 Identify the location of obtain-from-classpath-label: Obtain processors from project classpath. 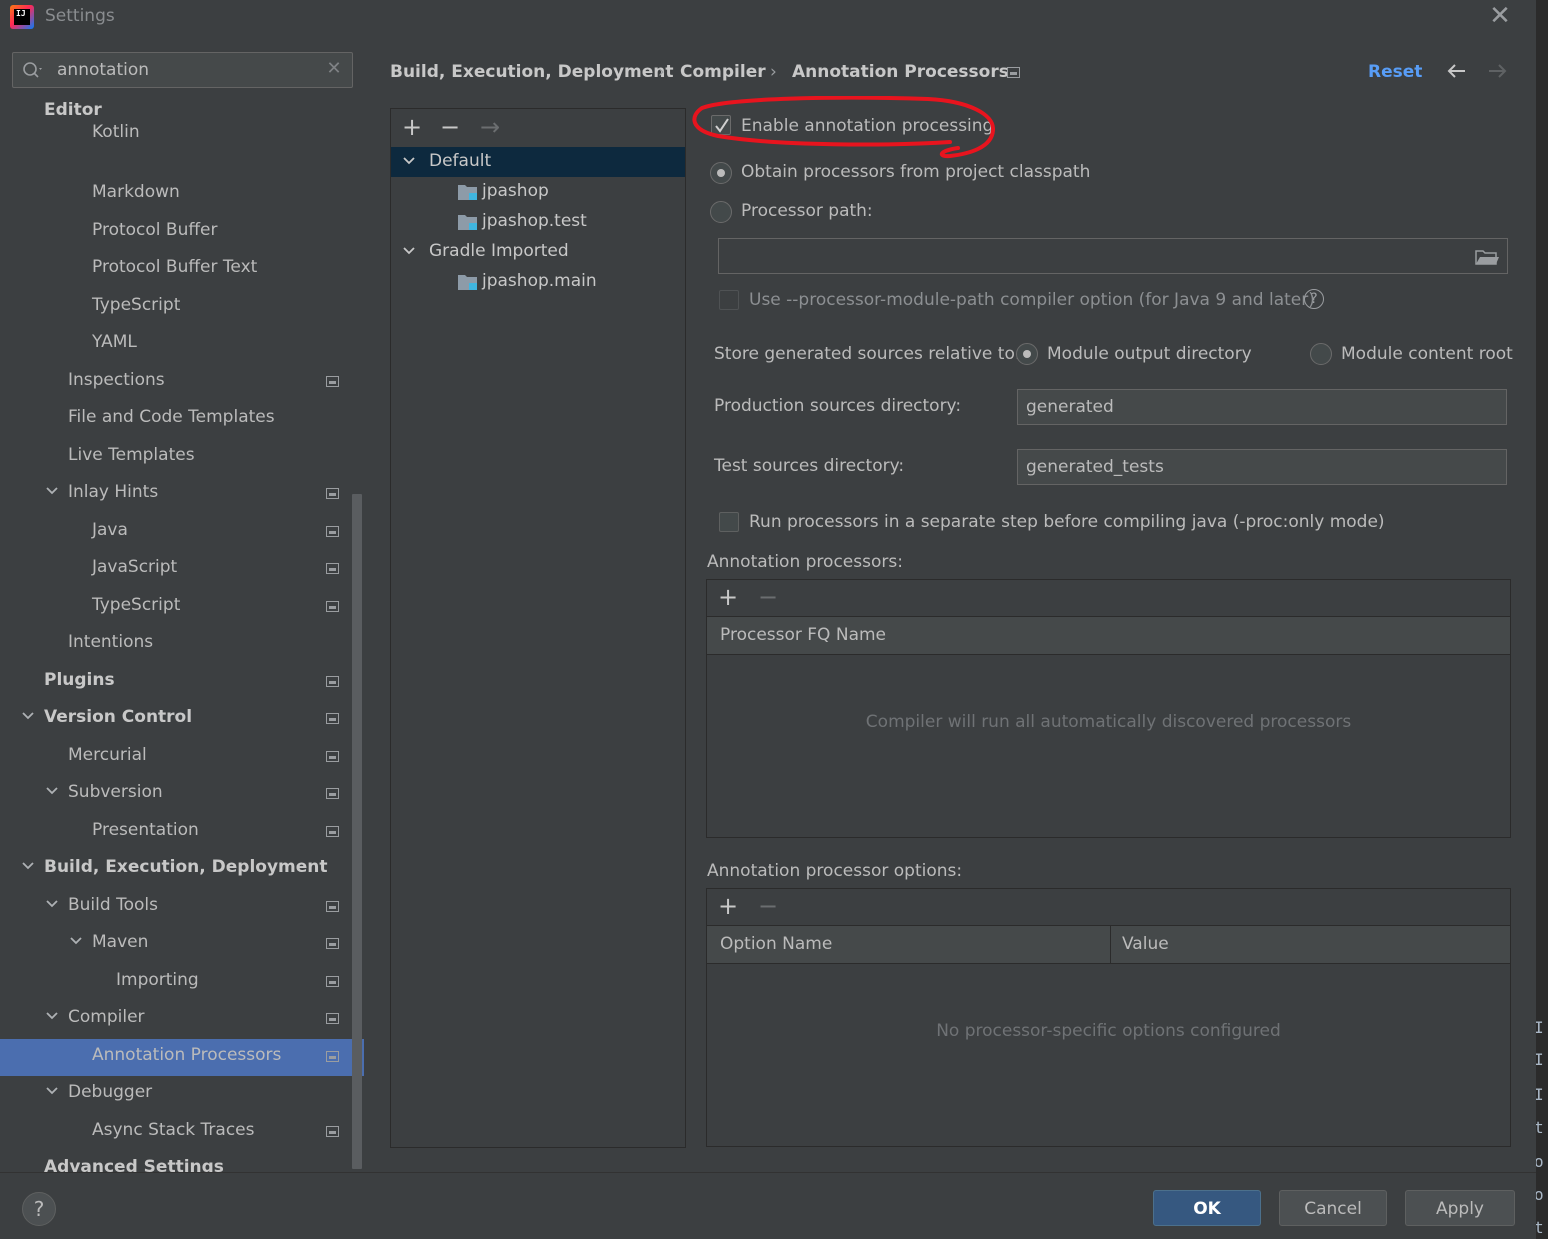
(915, 172).